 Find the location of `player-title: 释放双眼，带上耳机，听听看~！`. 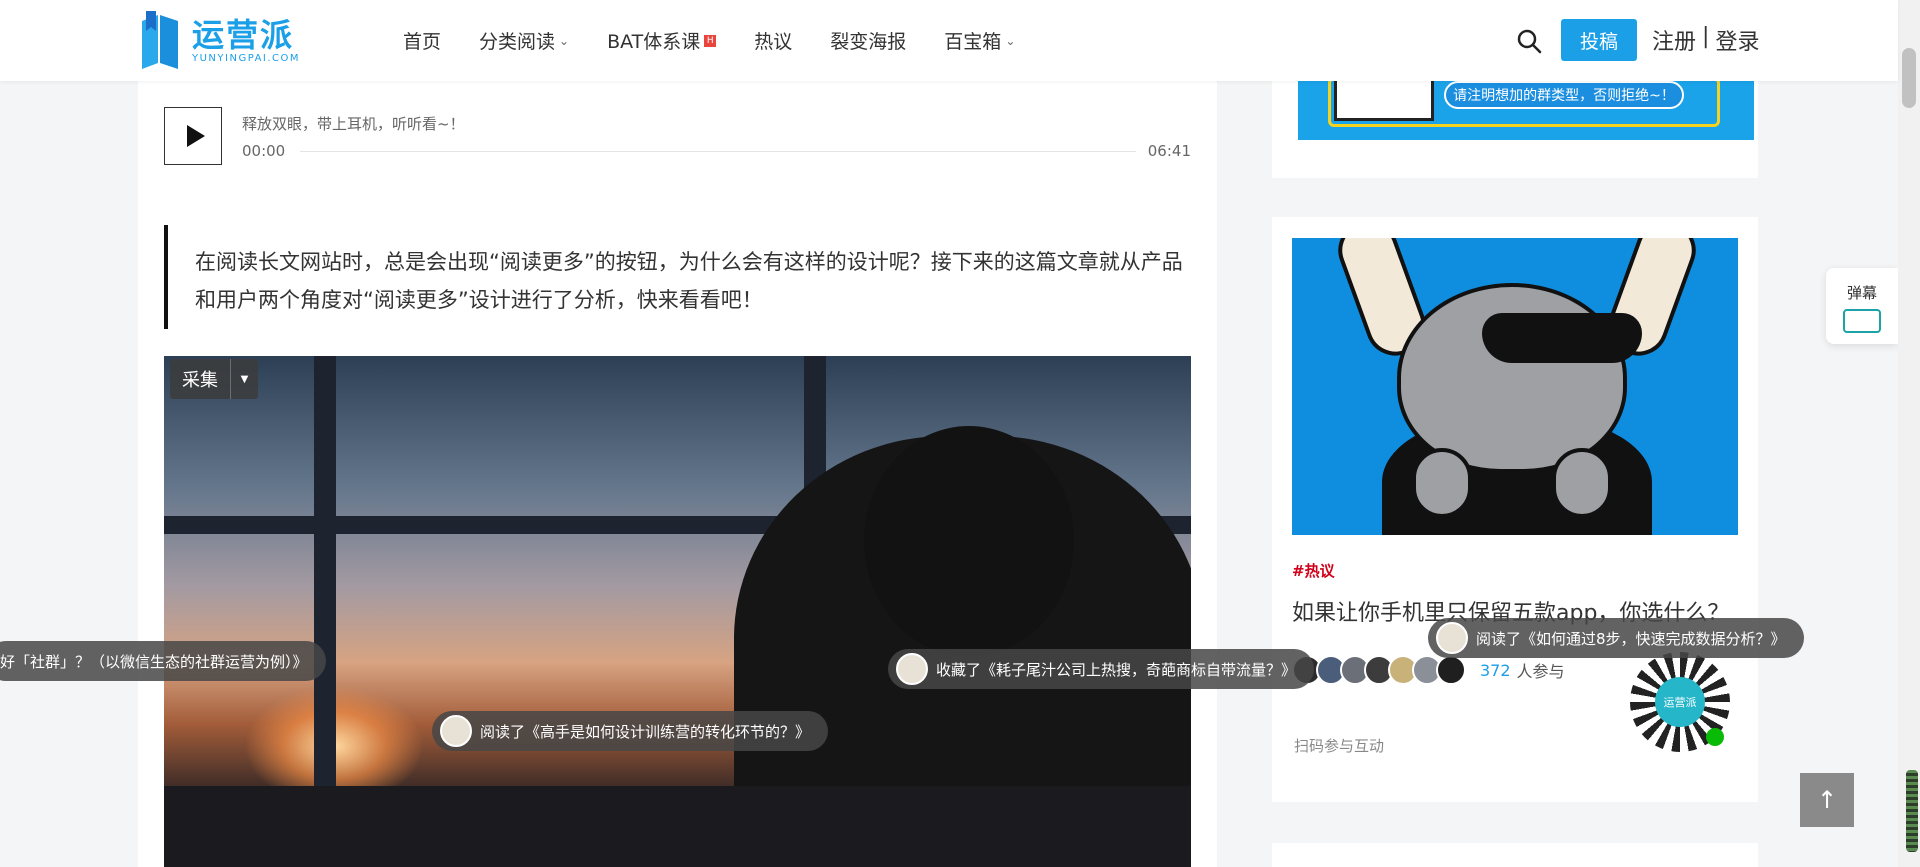

player-title: 释放双眼，带上耳机，听听看~！ is located at coordinates (353, 124).